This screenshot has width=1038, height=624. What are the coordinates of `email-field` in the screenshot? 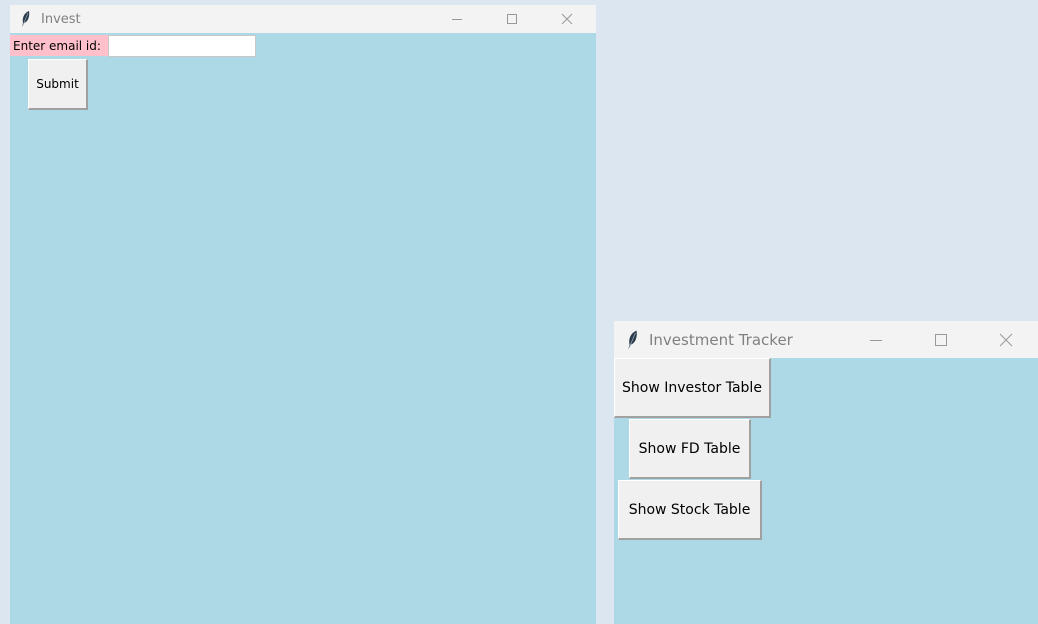 It's located at (182, 46).